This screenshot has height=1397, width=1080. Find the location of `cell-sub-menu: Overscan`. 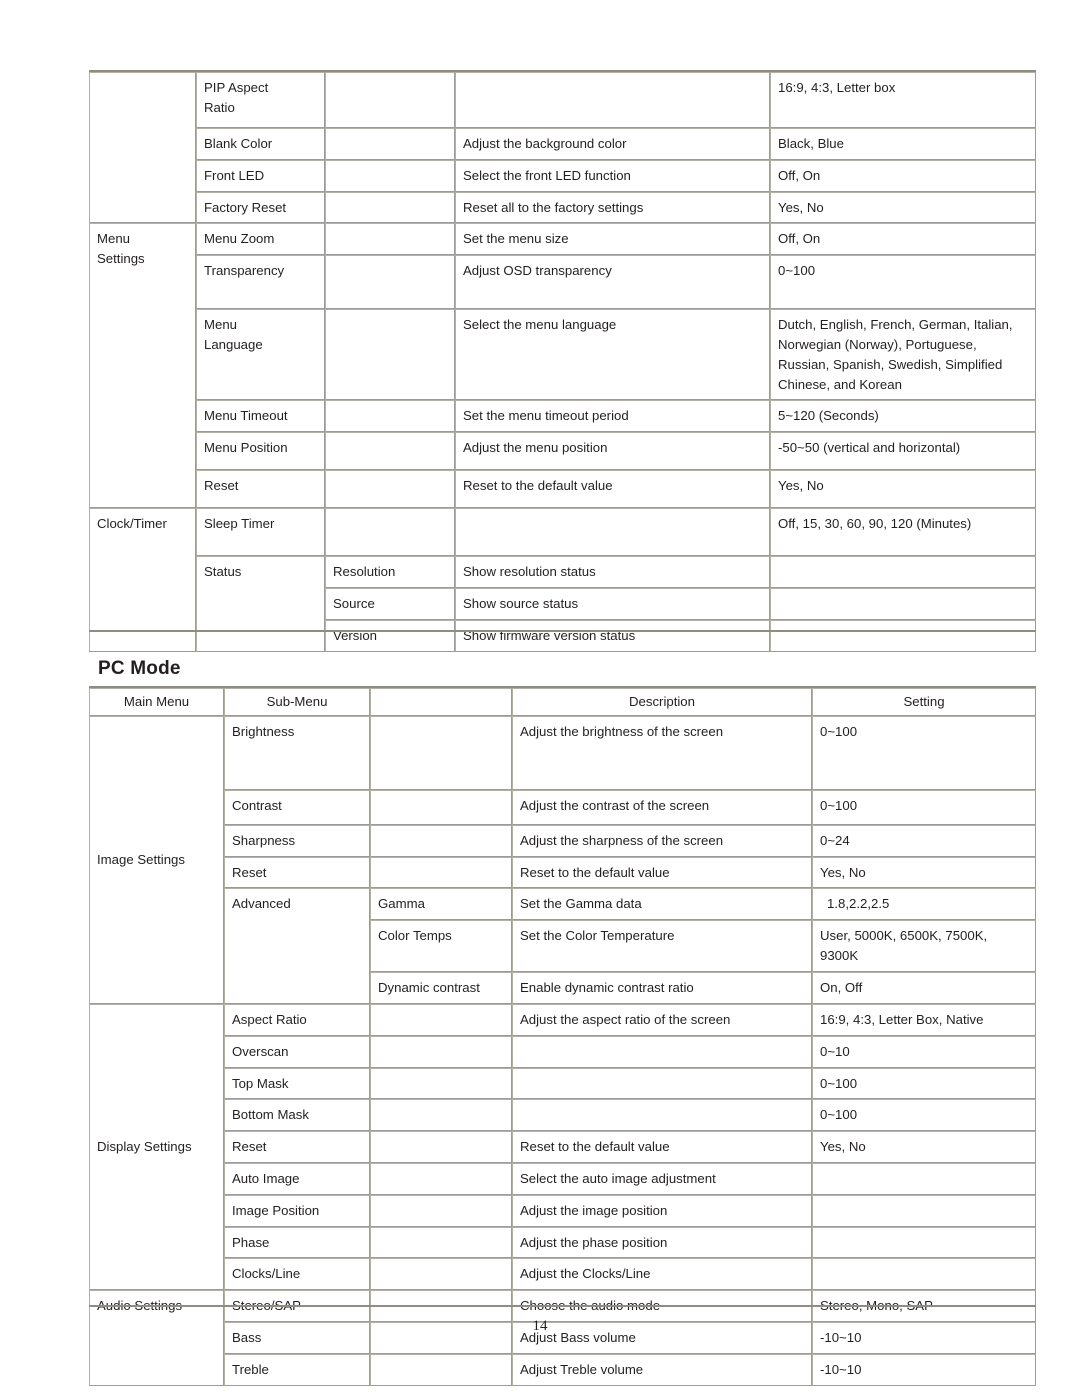

cell-sub-menu: Overscan is located at coordinates (297, 1051).